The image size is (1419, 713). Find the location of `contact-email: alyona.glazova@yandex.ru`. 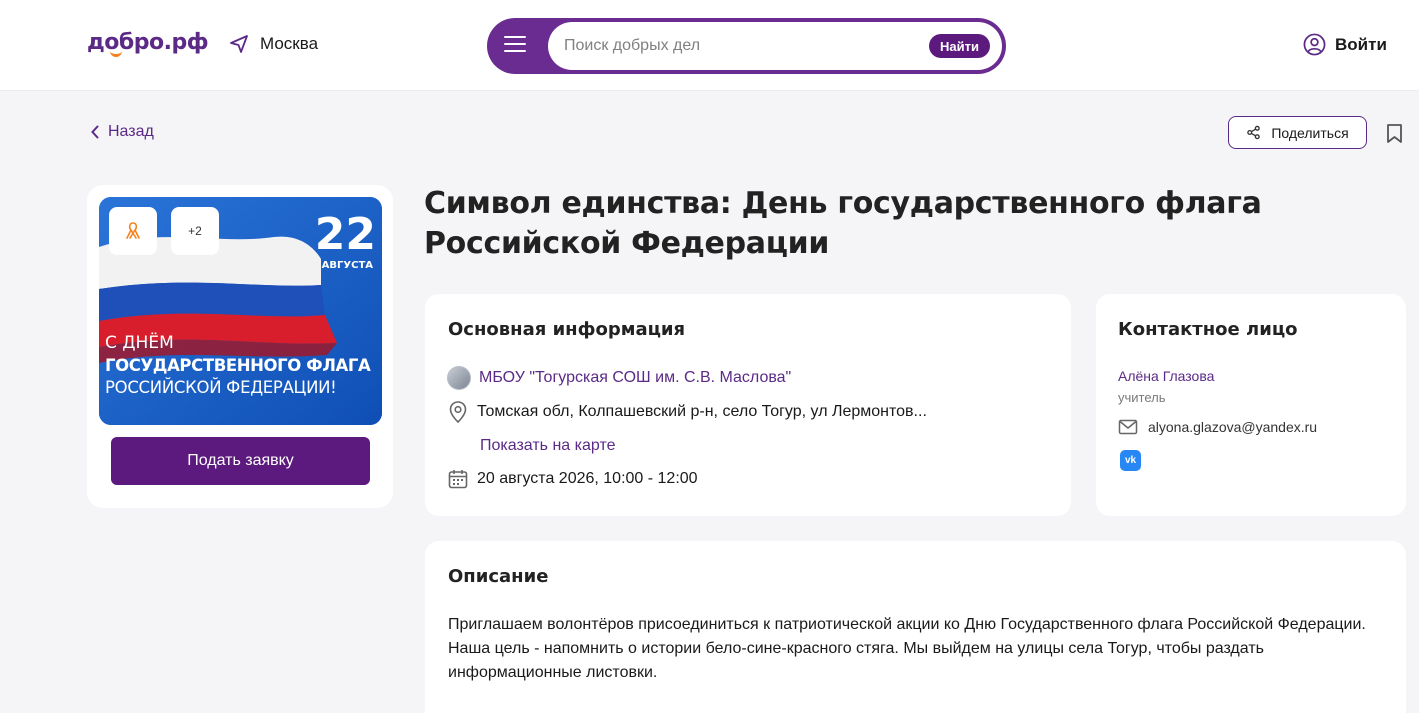

contact-email: alyona.glazova@yandex.ru is located at coordinates (1217, 427).